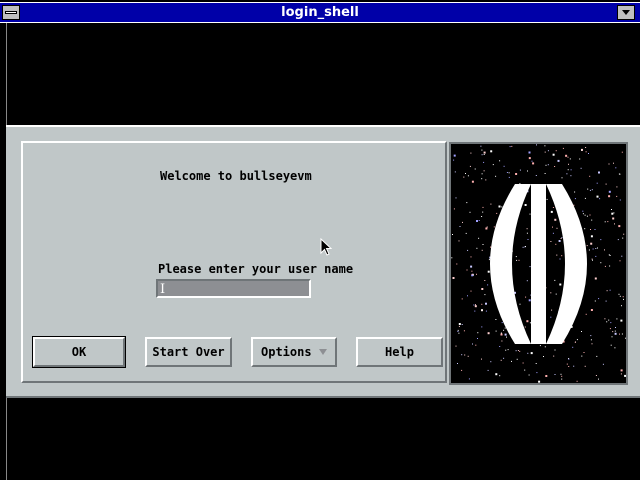 The image size is (640, 480). I want to click on title-bar: login_shell, so click(320, 12).